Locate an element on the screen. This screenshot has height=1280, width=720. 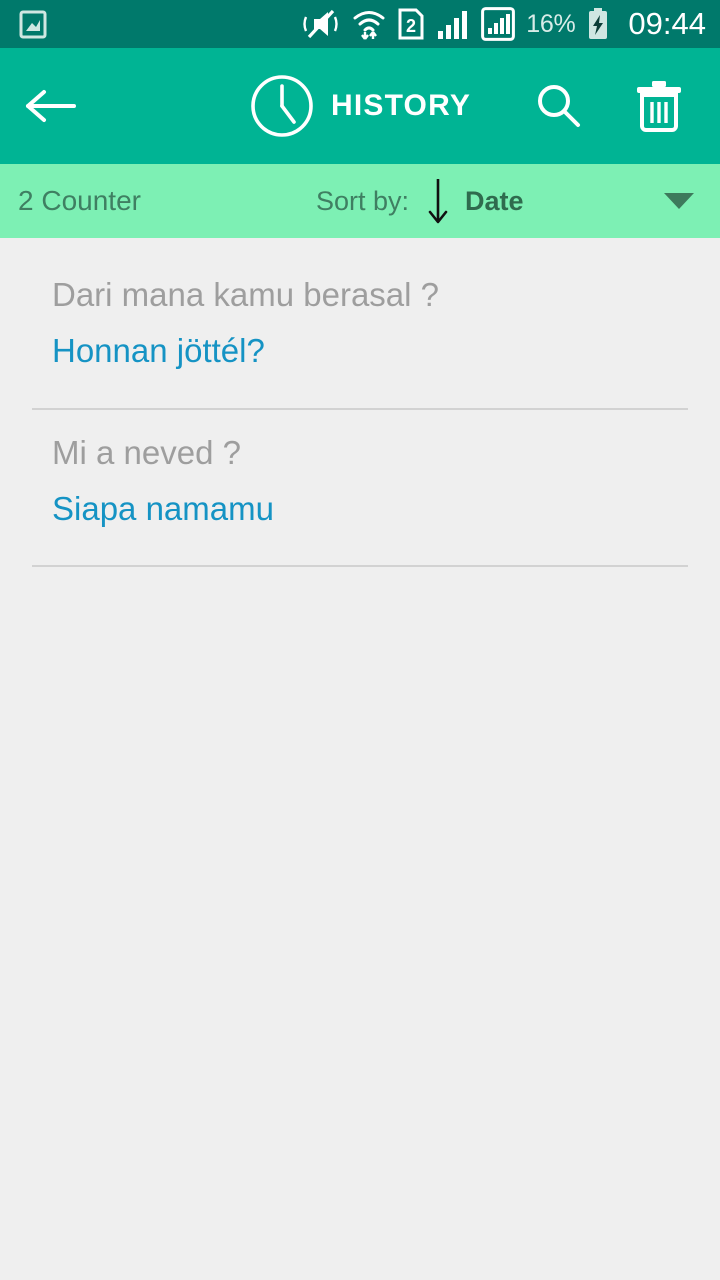
status-bar-right-icons: 2 16% 09:44 is located at coordinates (503, 24).